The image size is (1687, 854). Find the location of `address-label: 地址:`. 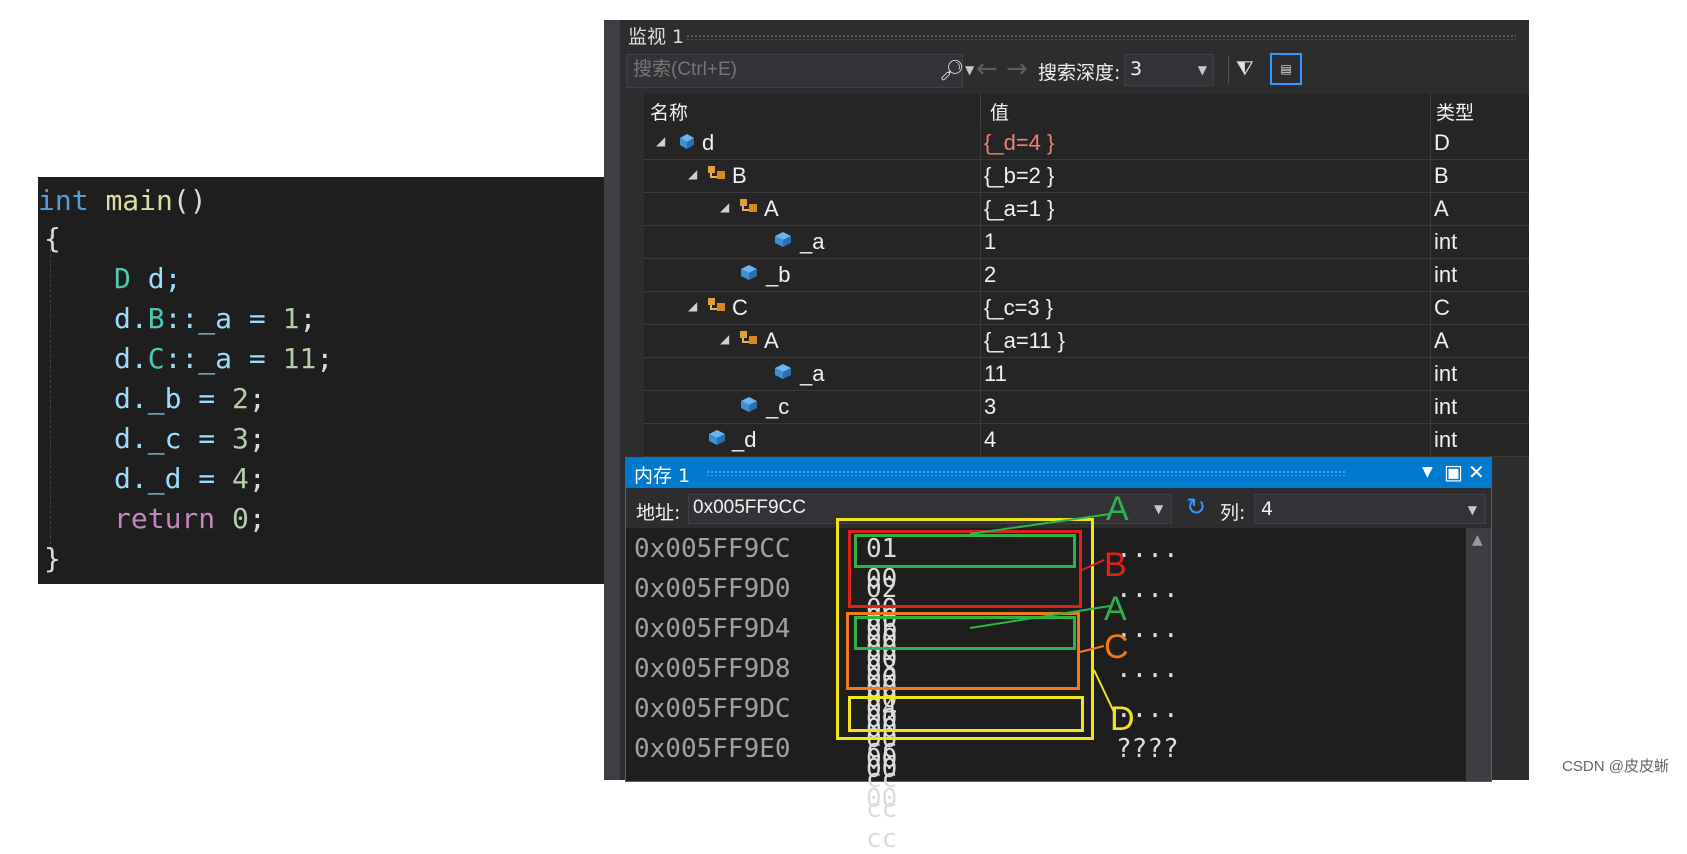

address-label: 地址: is located at coordinates (658, 513).